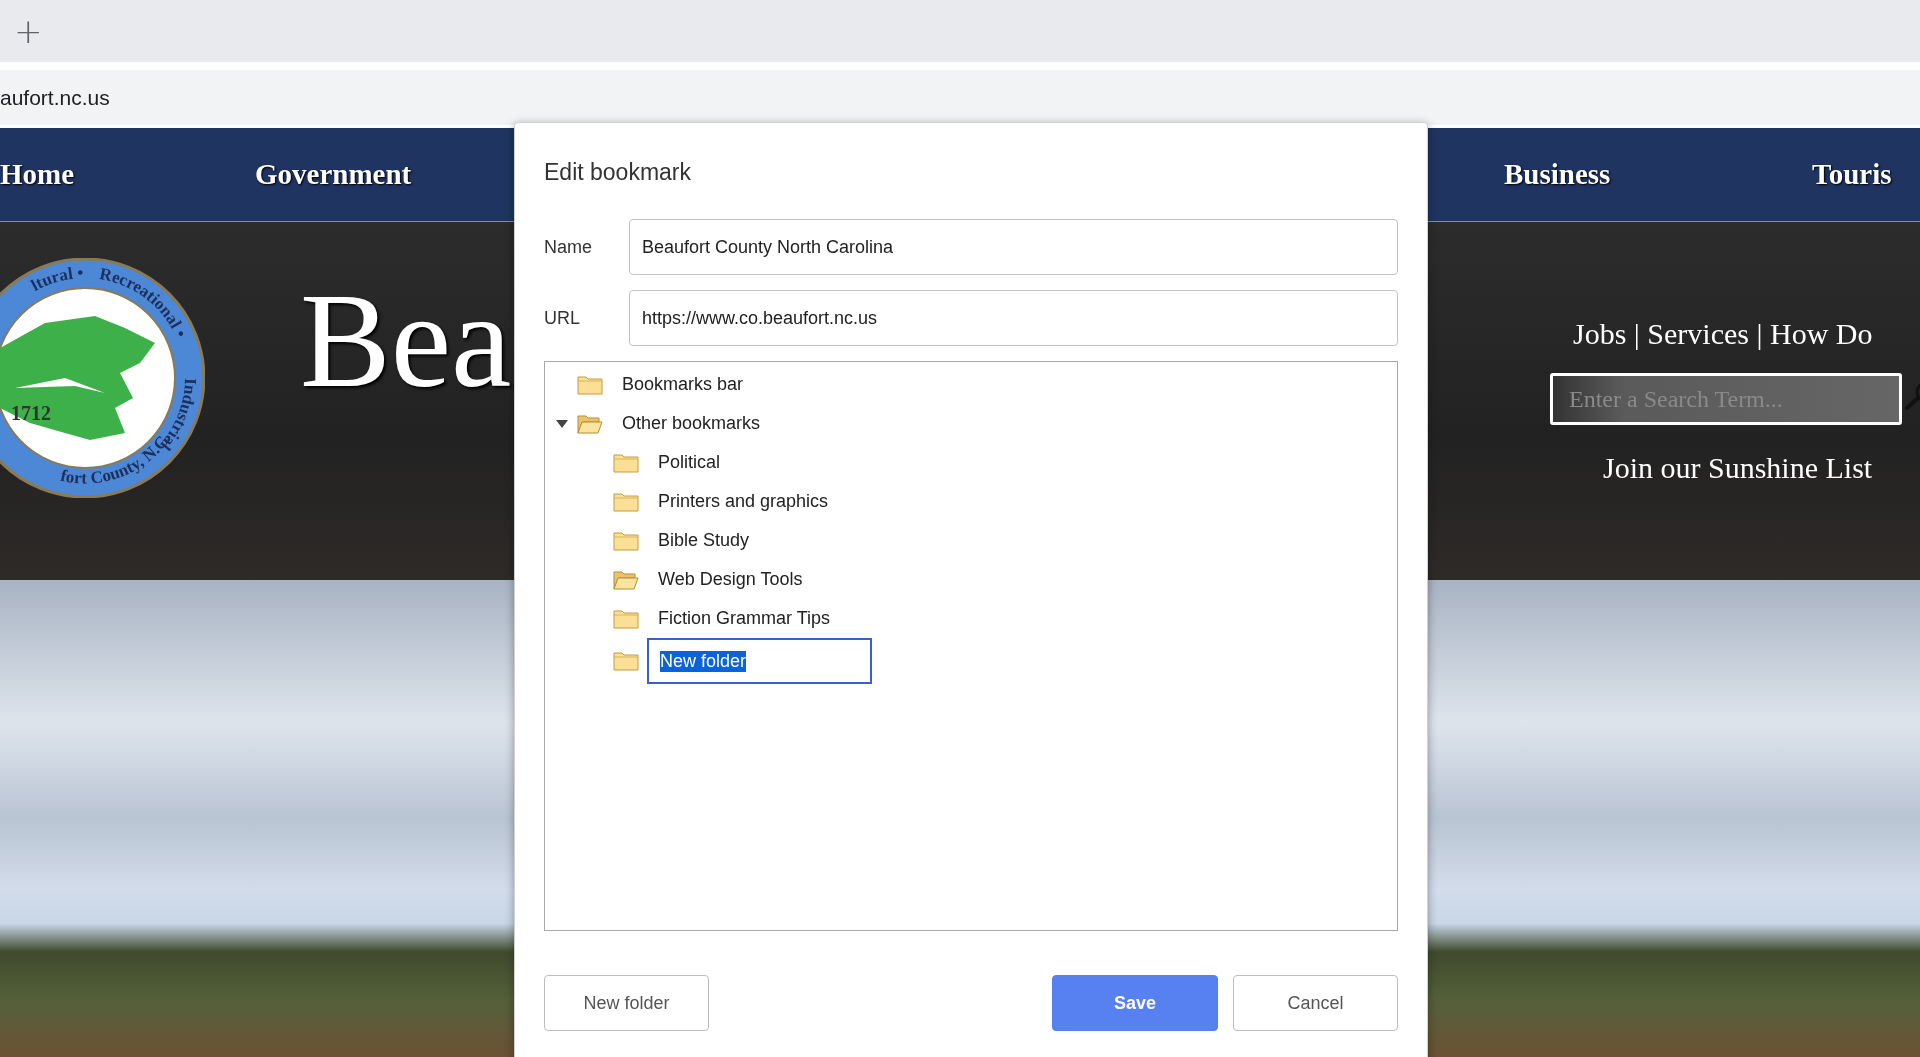 The width and height of the screenshot is (1920, 1057). Describe the element at coordinates (127, 174) in the screenshot. I see `nav-link: Home` at that location.